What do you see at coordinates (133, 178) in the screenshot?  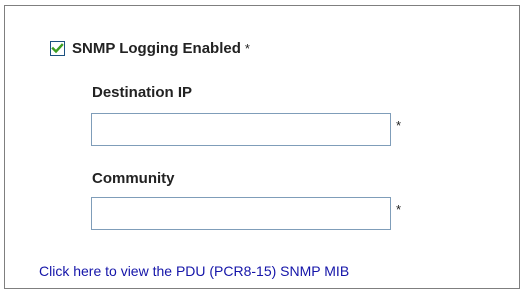 I see `community-label: Community` at bounding box center [133, 178].